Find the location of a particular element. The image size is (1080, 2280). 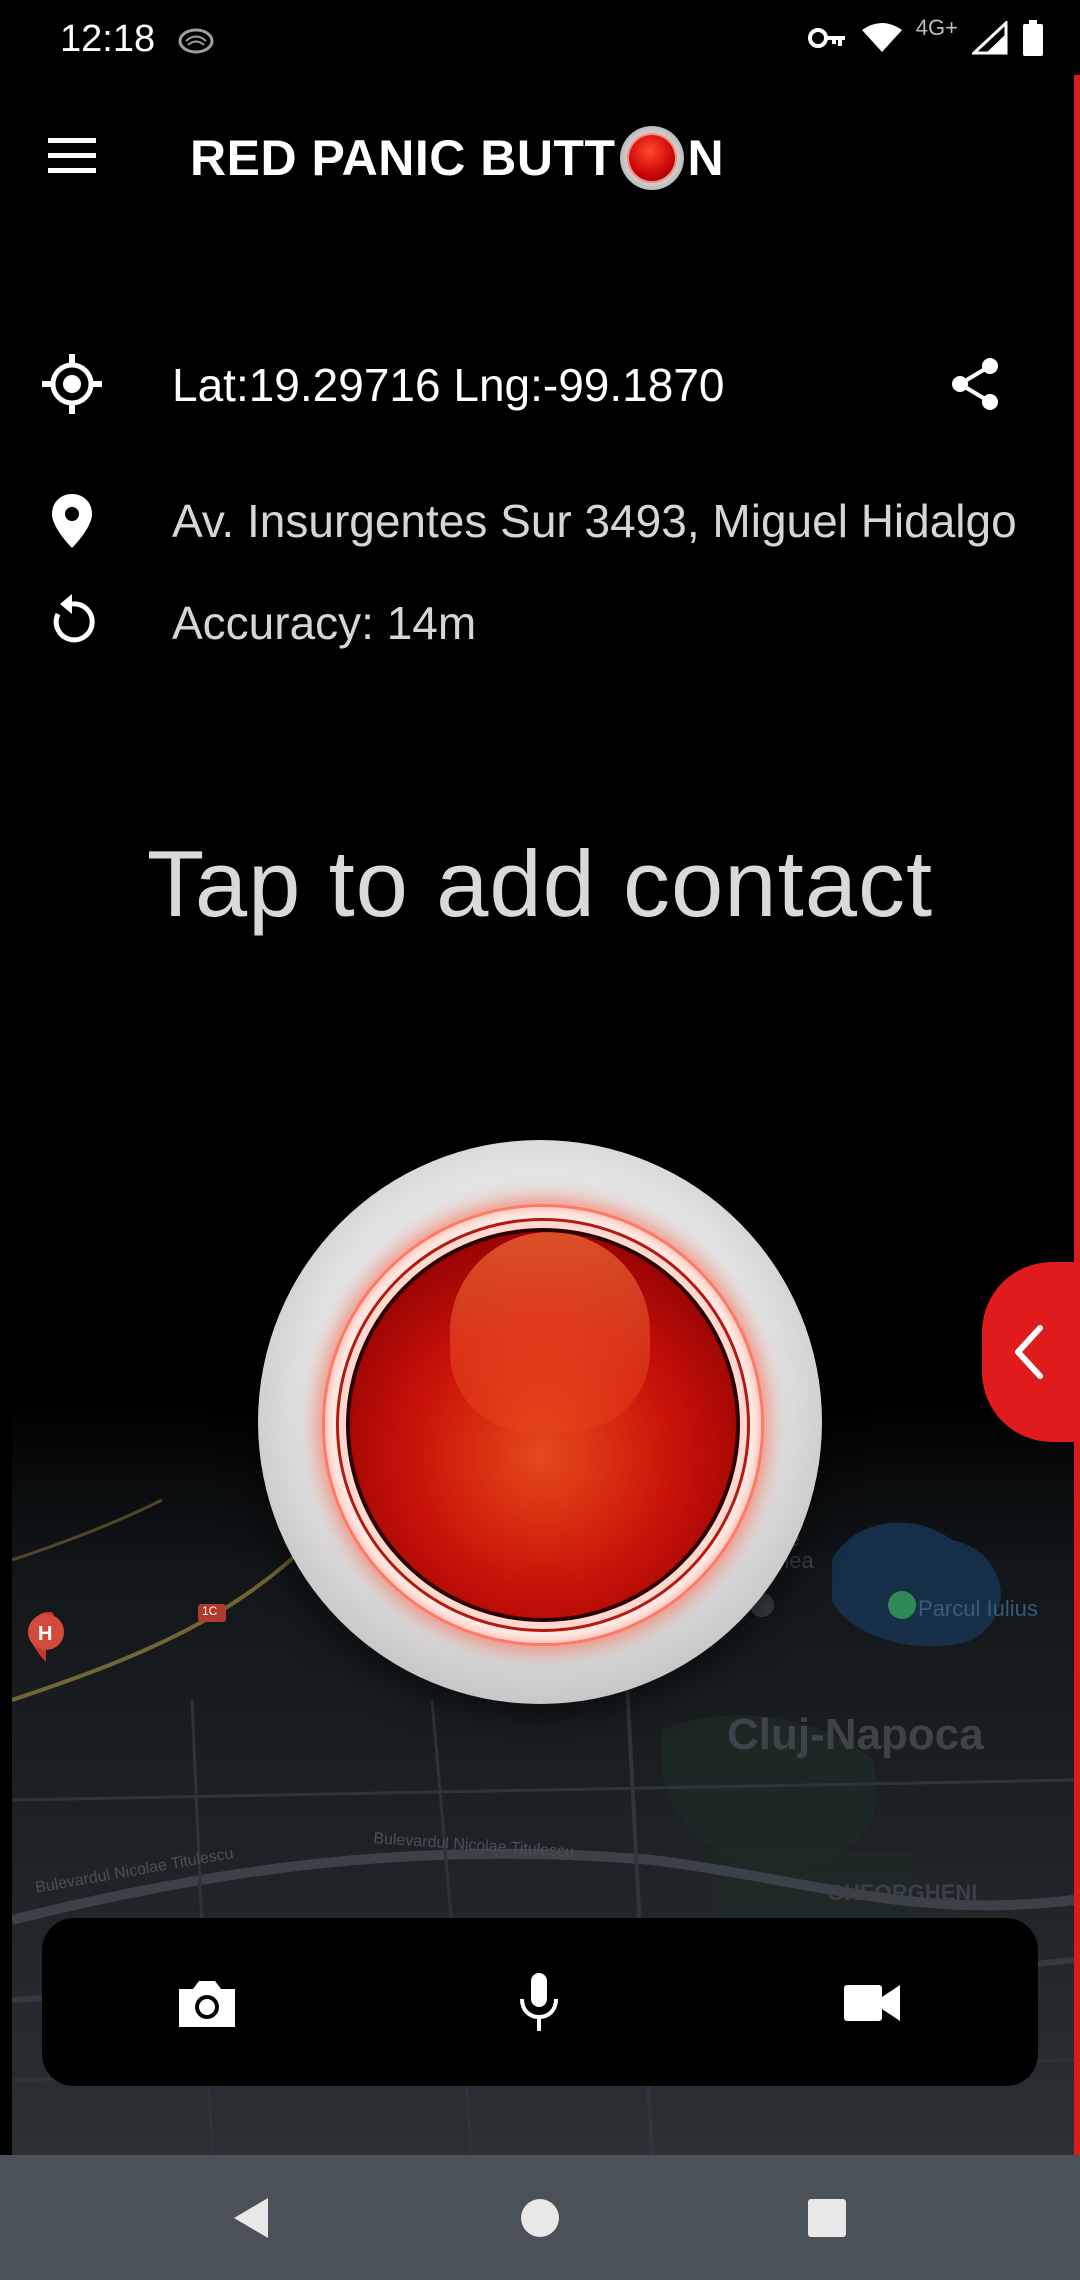

vpn-key-icon is located at coordinates (827, 40).